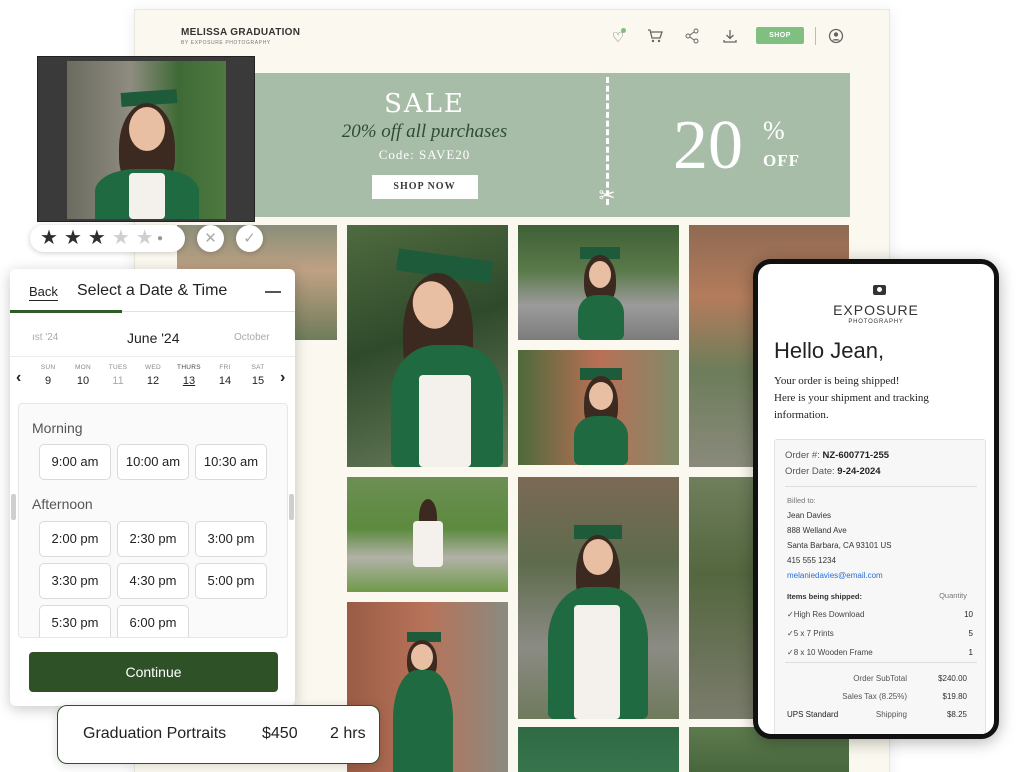  I want to click on item-name-text: 5 x 7 Prints, so click(813, 633).